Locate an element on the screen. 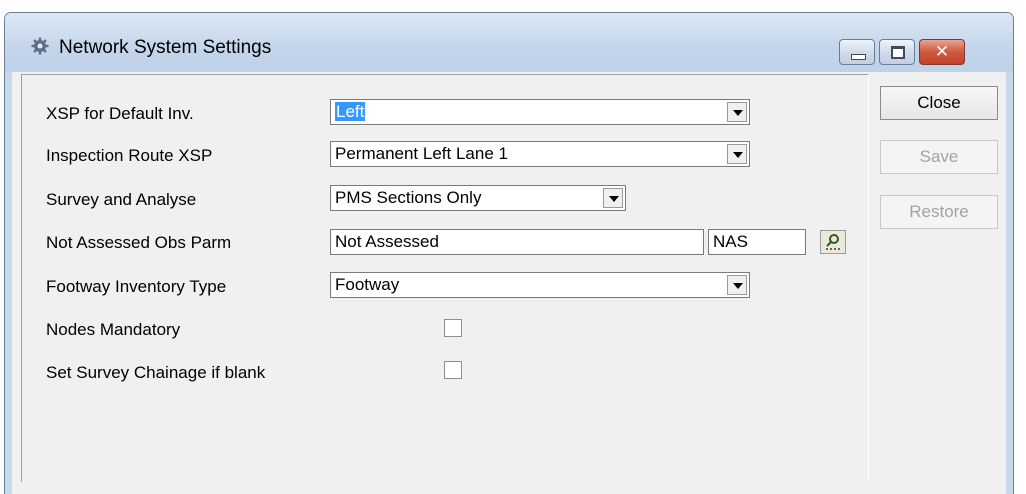  title-bar: Network System Settings ✕ is located at coordinates (509, 43).